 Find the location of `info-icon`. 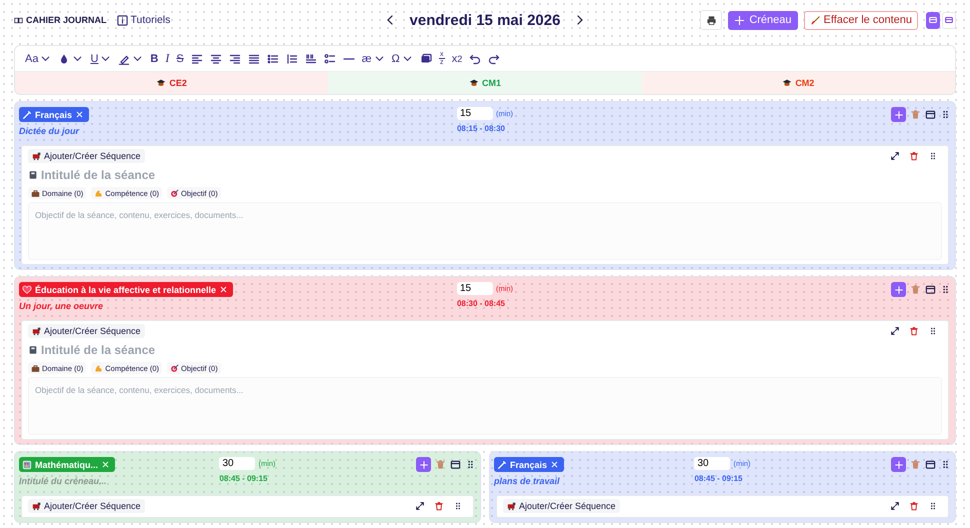

info-icon is located at coordinates (122, 20).